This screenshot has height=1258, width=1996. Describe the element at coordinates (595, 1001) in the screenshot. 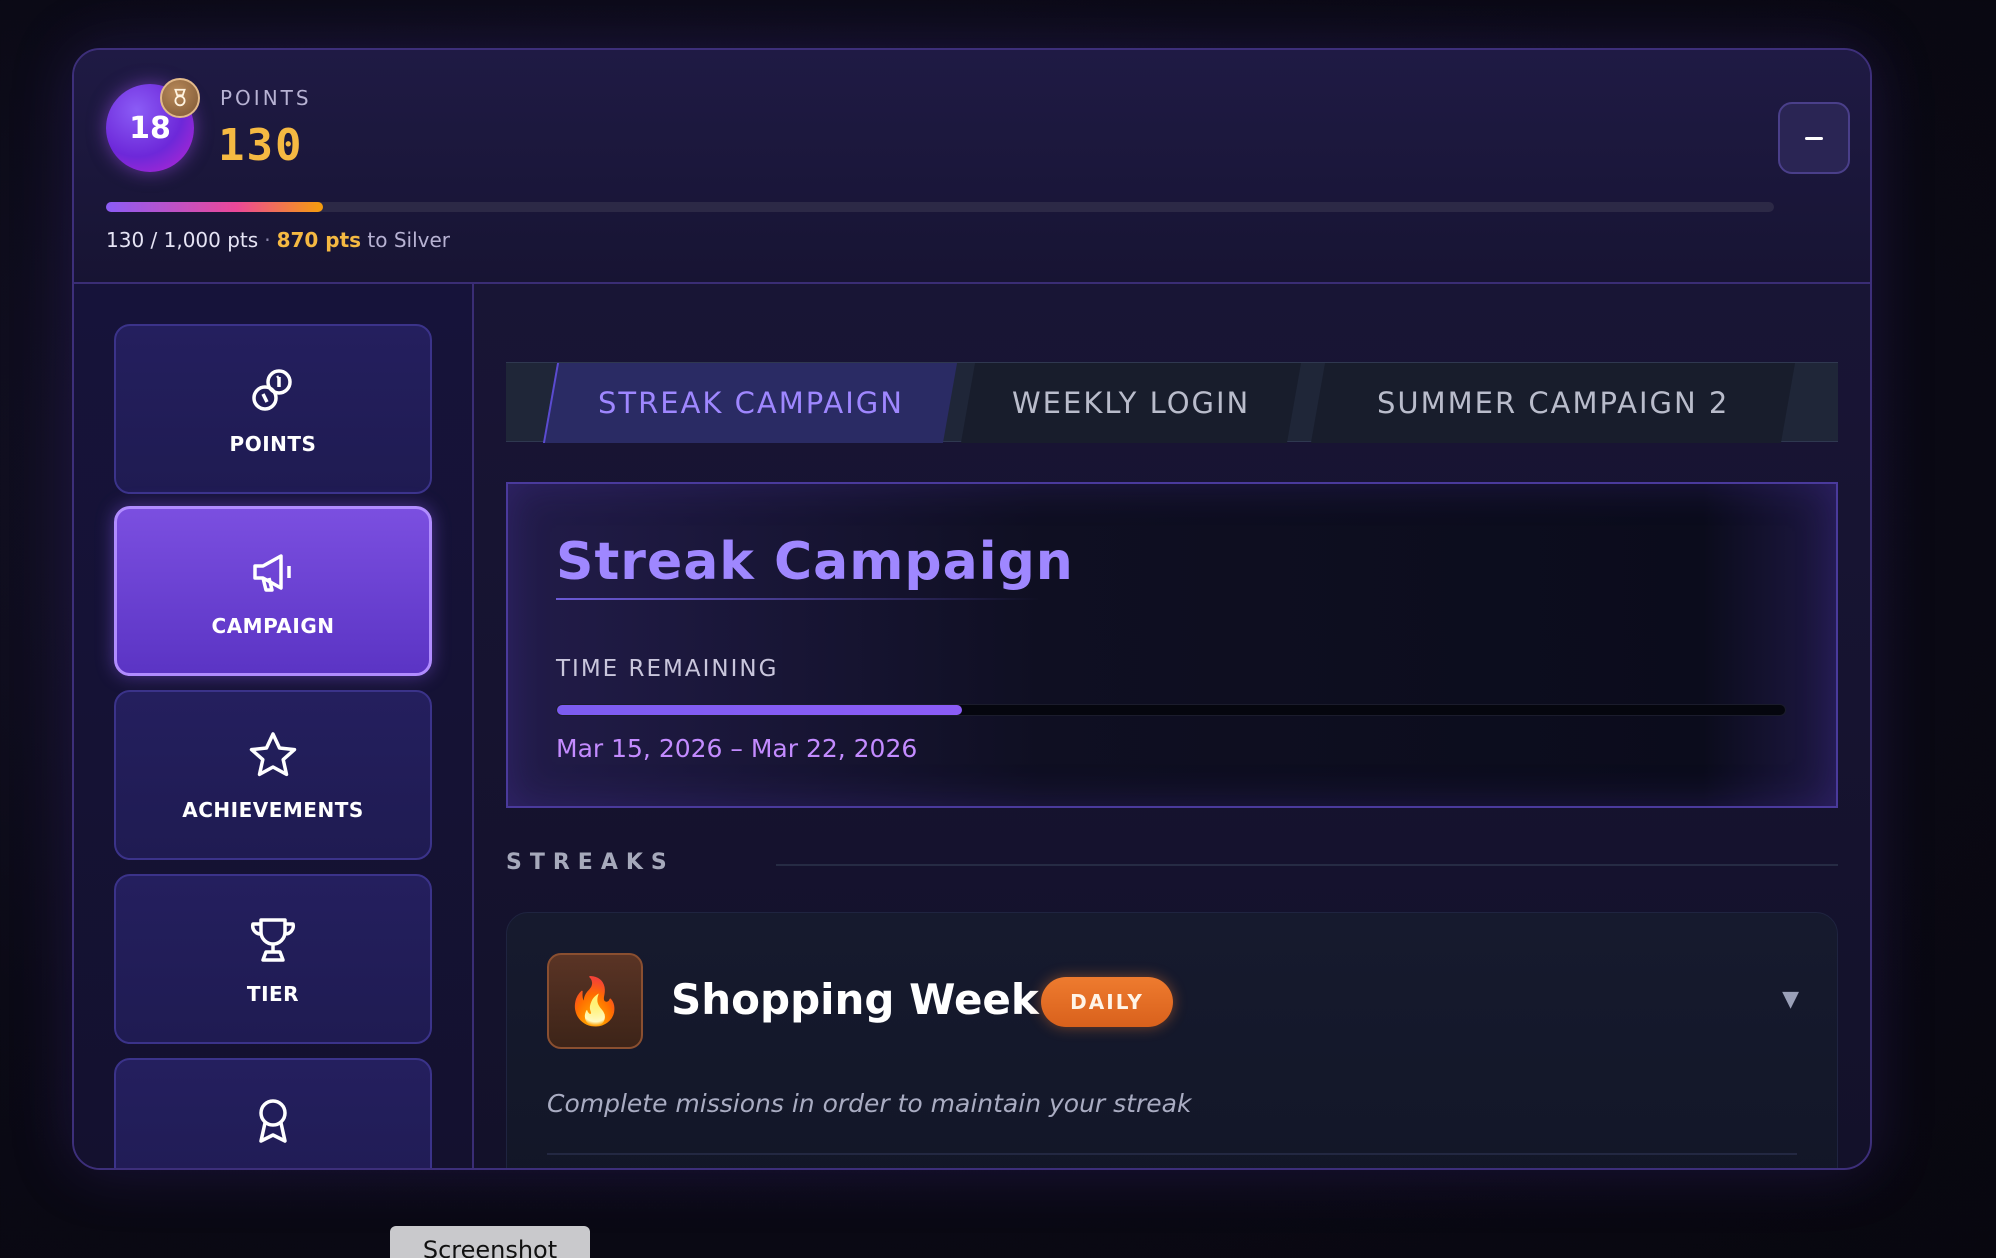

I see `fire-icon: 🔥` at that location.